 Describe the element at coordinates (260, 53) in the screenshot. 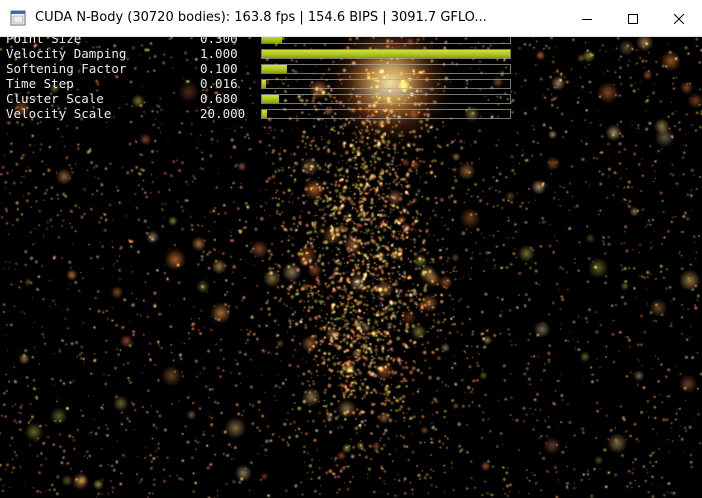

I see `param-row-velocity-damping: Velocity Damping 1.000` at that location.